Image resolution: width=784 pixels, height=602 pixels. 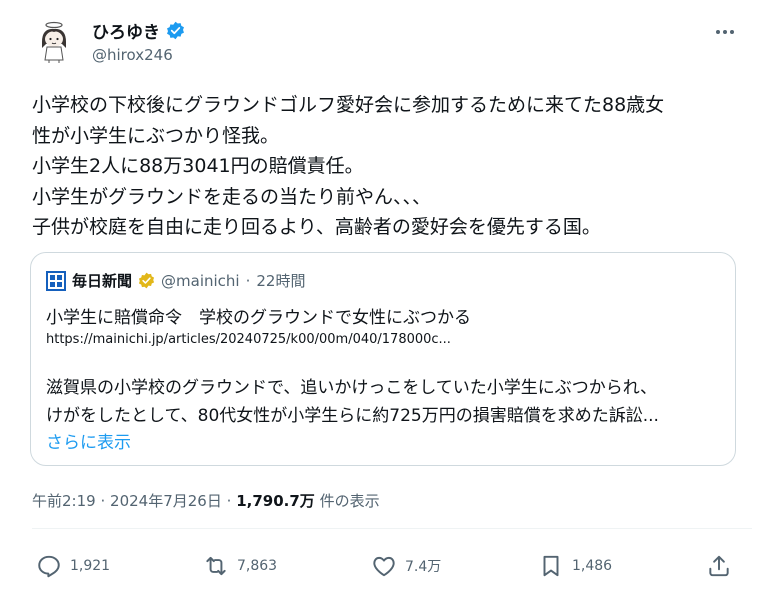 I want to click on author-display-name: ひろゆき, so click(x=126, y=30).